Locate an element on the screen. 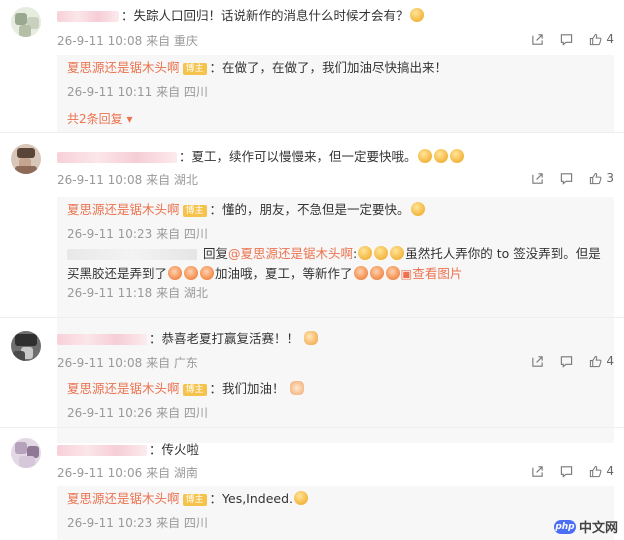 The width and height of the screenshot is (624, 540). view-image-link: ▣查看图片 is located at coordinates (432, 273).